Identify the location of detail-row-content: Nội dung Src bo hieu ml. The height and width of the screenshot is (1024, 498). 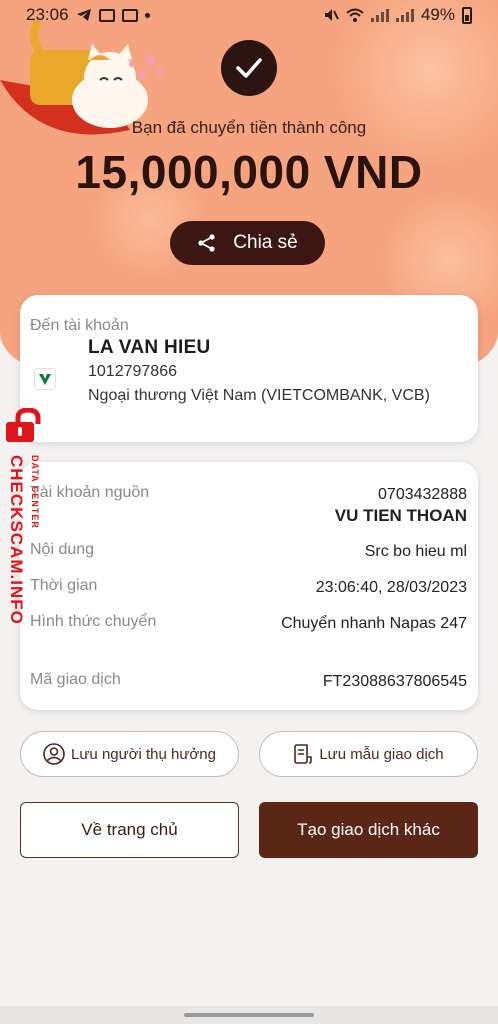
(248, 552).